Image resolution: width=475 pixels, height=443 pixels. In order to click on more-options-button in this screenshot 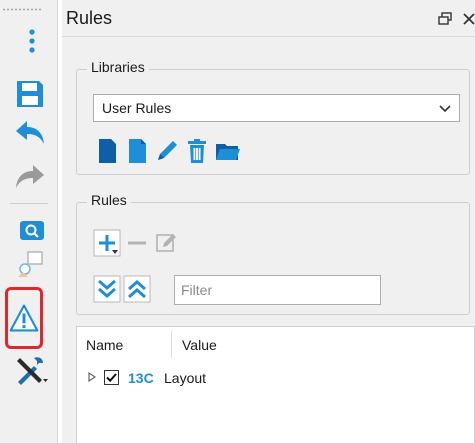, I will do `click(32, 42)`.